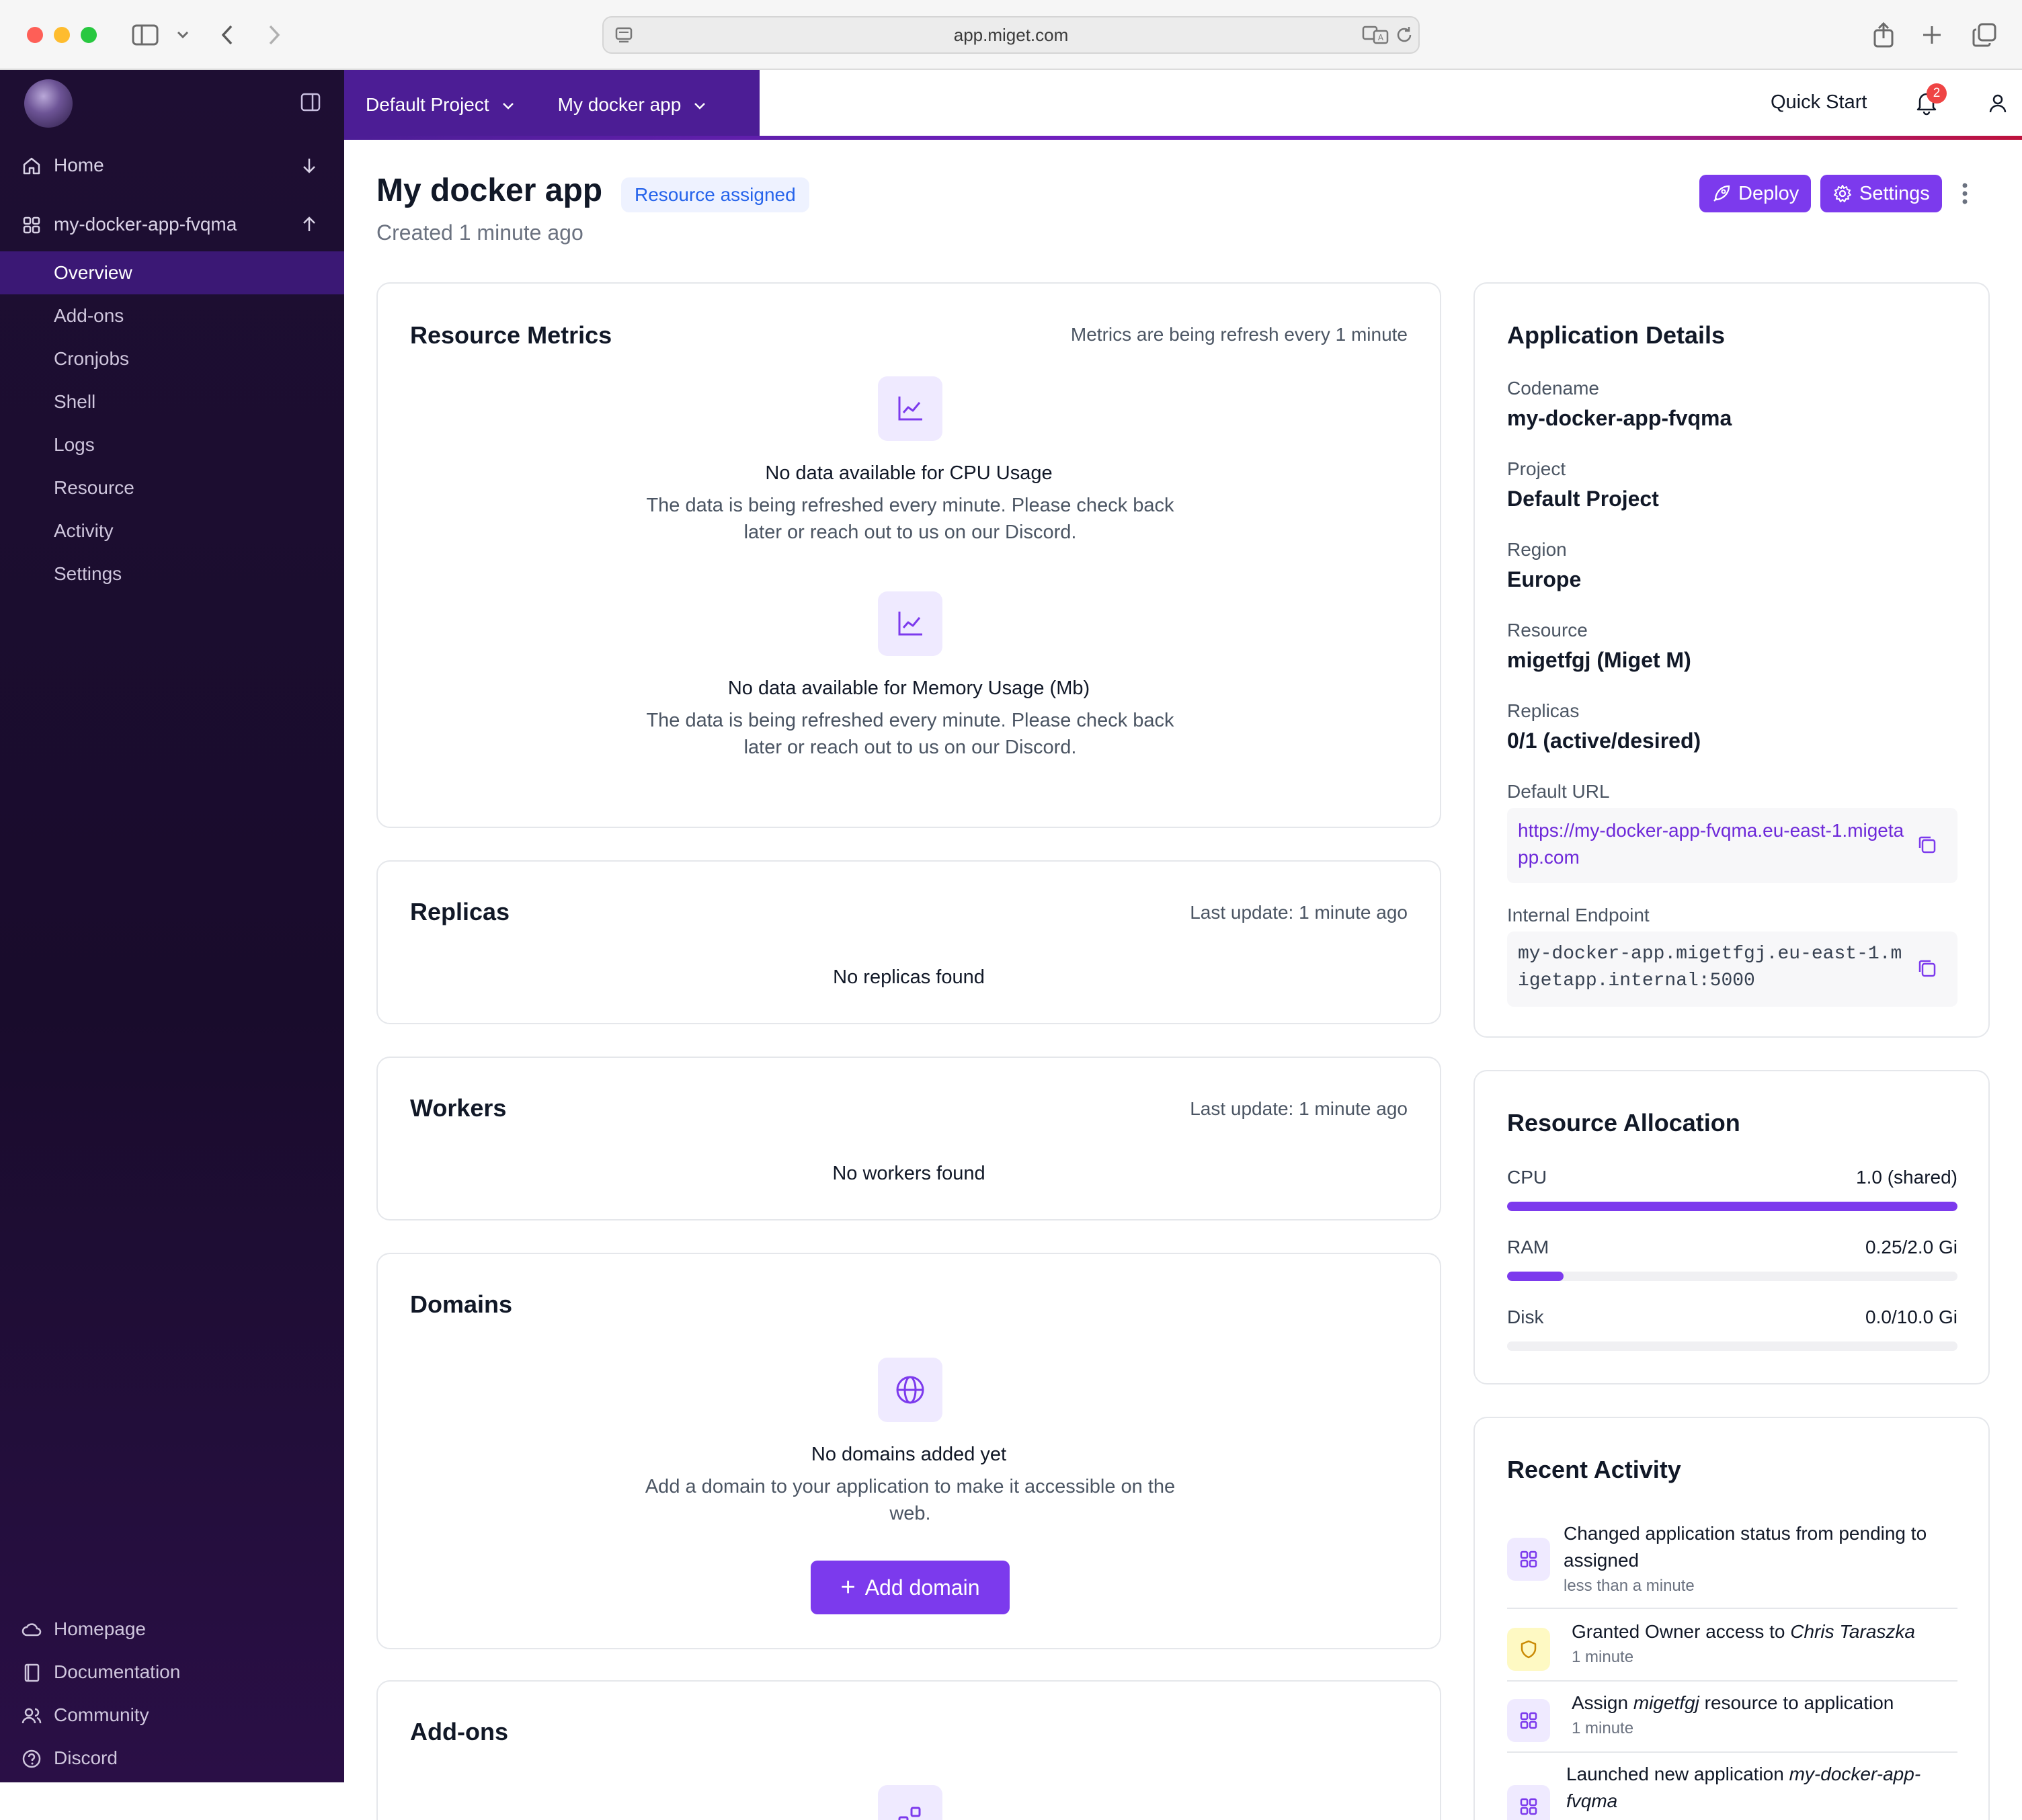  What do you see at coordinates (1616, 335) in the screenshot?
I see `application-details-title: Application Details` at bounding box center [1616, 335].